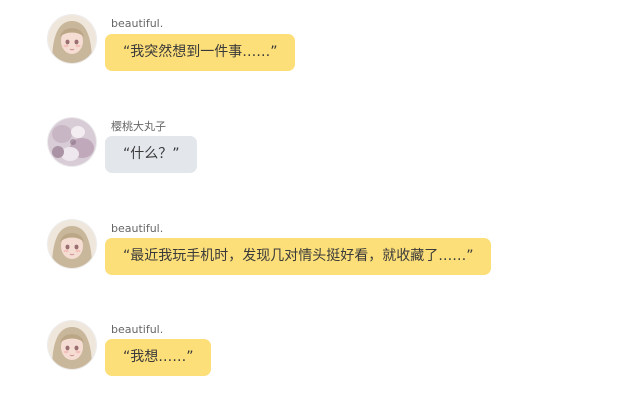 Image resolution: width=640 pixels, height=404 pixels. I want to click on cherry-avatar-icon, so click(72, 142).